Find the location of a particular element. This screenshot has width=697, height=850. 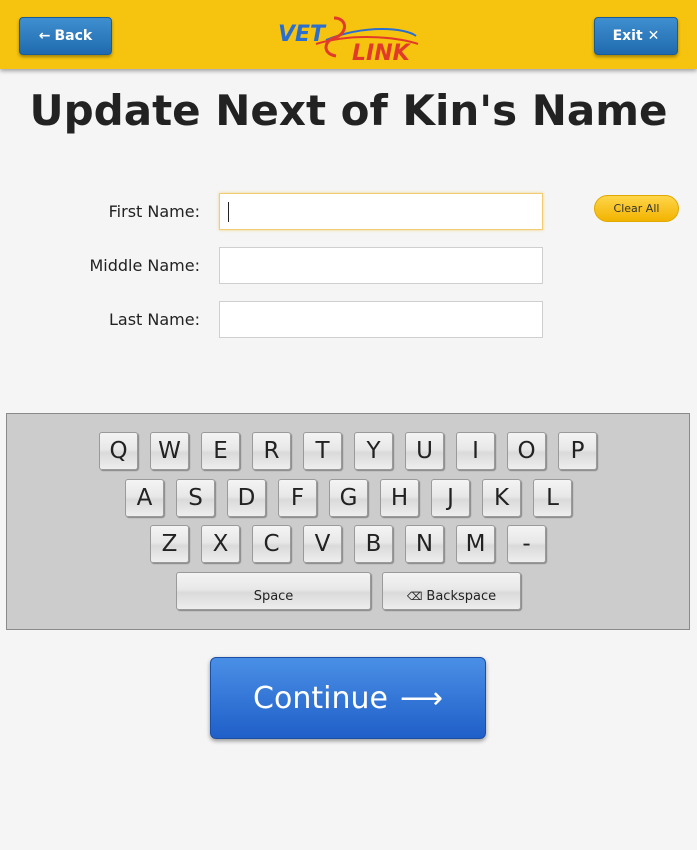

middle-name-field is located at coordinates (381, 265).